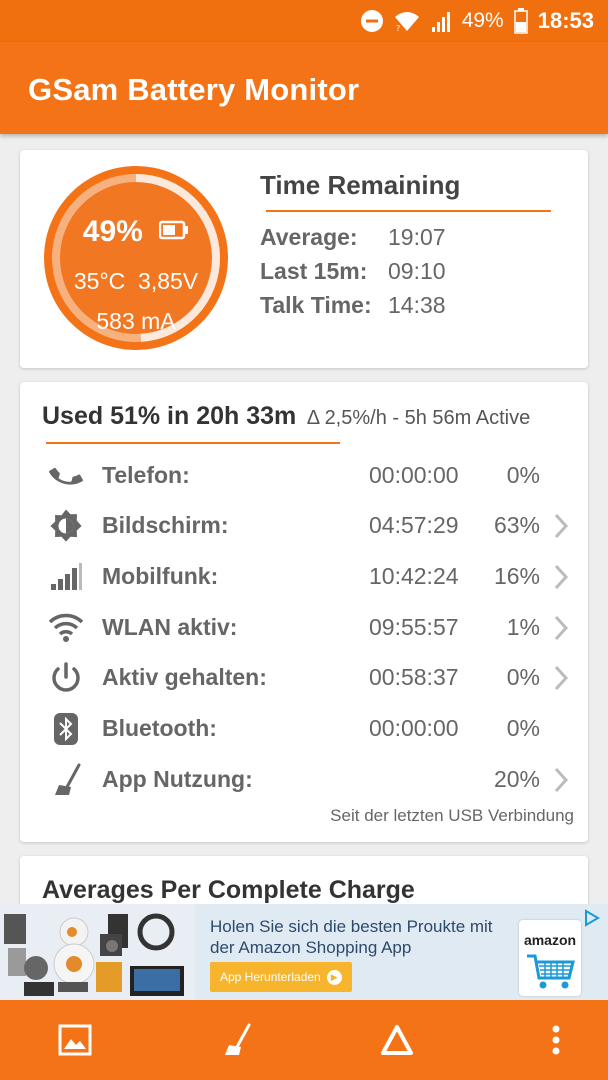 This screenshot has width=608, height=1080. What do you see at coordinates (520, 21) in the screenshot?
I see `battery-icon` at bounding box center [520, 21].